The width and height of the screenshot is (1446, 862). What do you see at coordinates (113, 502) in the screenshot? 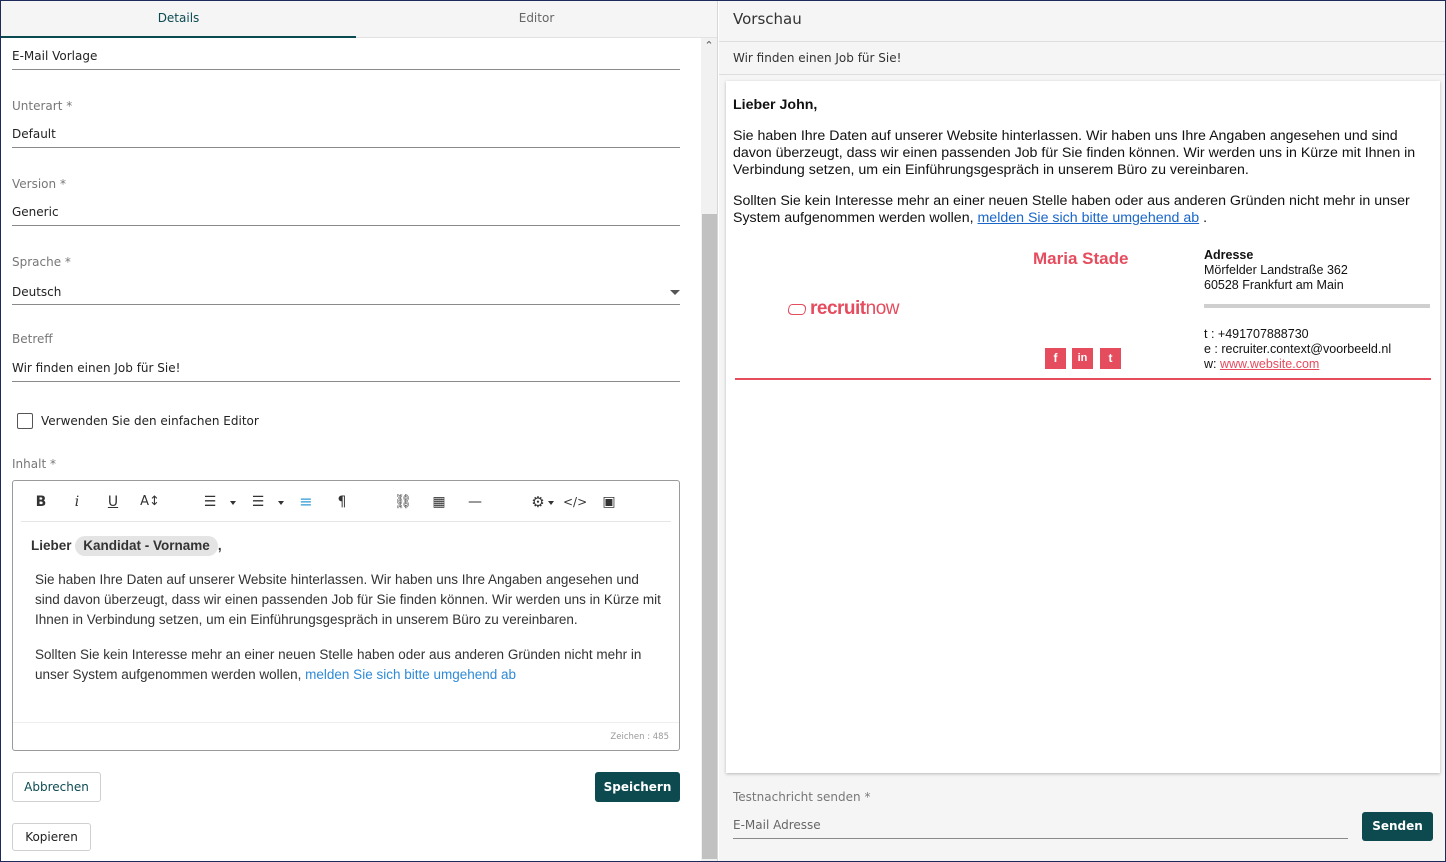
I see `underline-button: U` at bounding box center [113, 502].